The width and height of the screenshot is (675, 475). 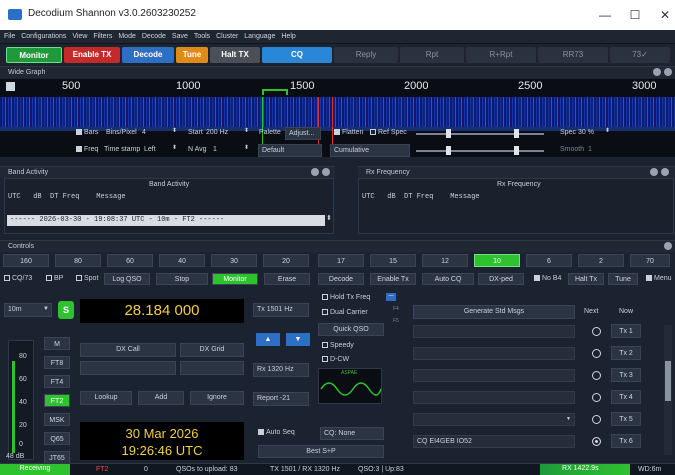 I want to click on enable-tx-toggle-button: Enable Tx, so click(x=393, y=279).